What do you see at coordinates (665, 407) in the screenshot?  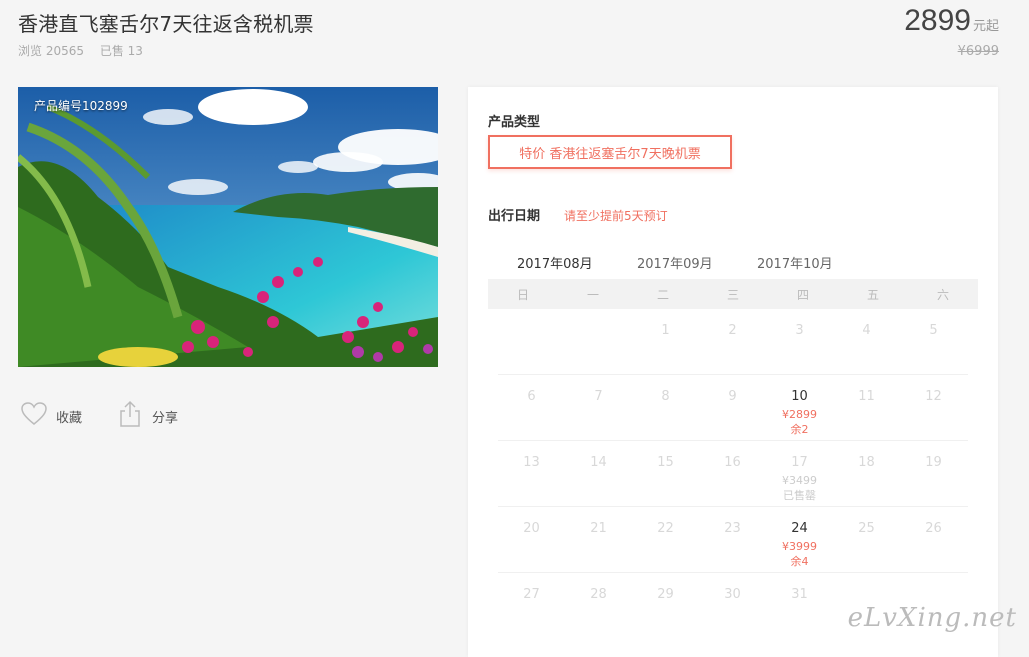 I see `calendar-day: 8` at bounding box center [665, 407].